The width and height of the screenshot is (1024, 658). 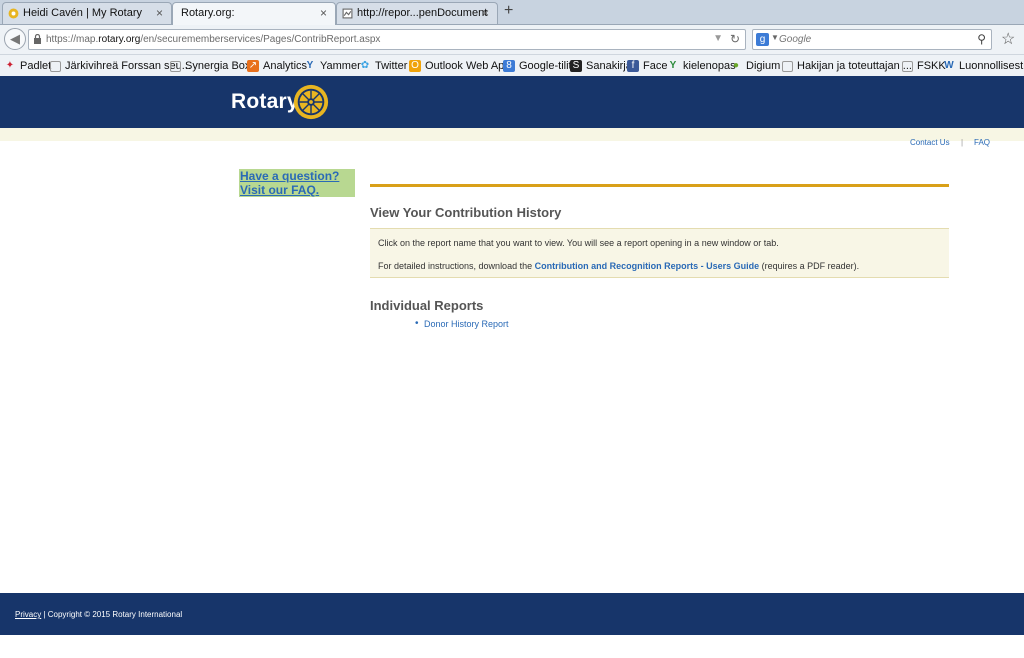 I want to click on bookmark-face: f Face, so click(x=647, y=66).